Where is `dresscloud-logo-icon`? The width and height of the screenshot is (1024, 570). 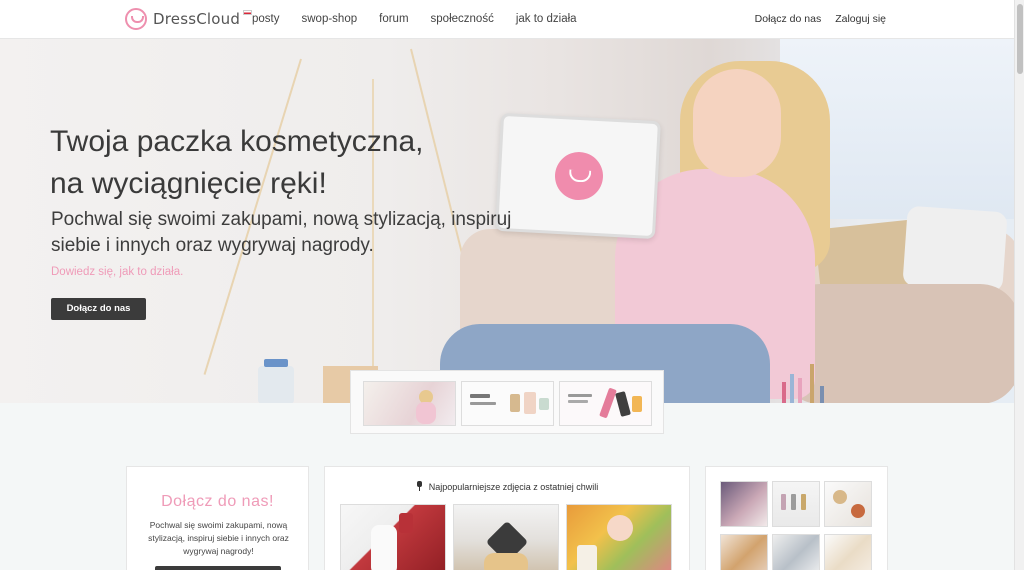
dresscloud-logo-icon is located at coordinates (136, 19).